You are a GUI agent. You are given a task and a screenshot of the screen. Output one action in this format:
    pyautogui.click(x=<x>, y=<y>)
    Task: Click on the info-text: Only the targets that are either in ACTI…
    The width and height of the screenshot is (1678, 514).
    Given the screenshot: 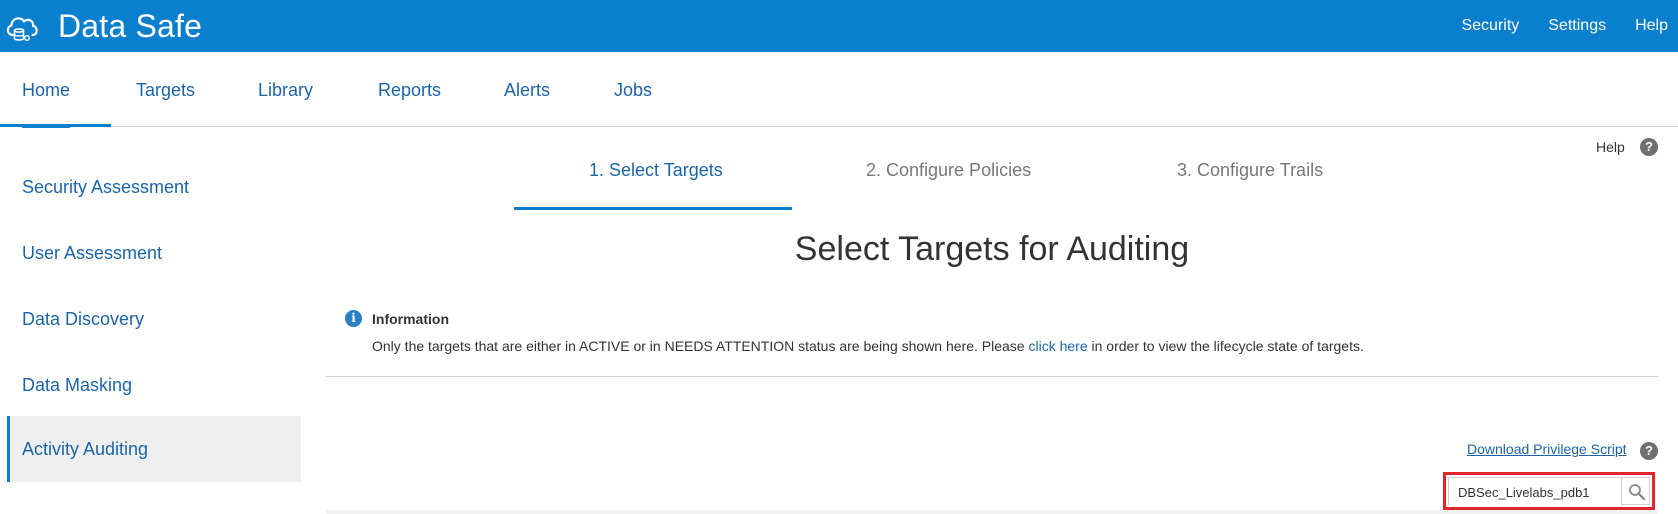 What is the action you would take?
    pyautogui.click(x=868, y=346)
    